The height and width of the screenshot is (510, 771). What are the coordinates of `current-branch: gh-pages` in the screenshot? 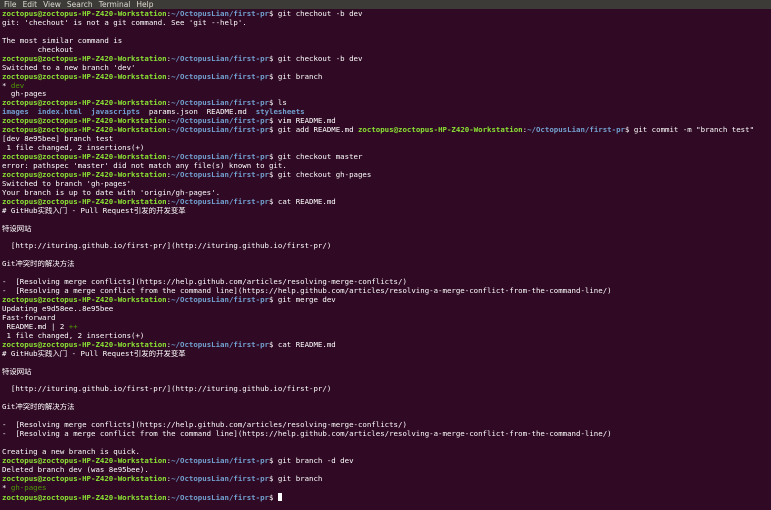 It's located at (28, 487).